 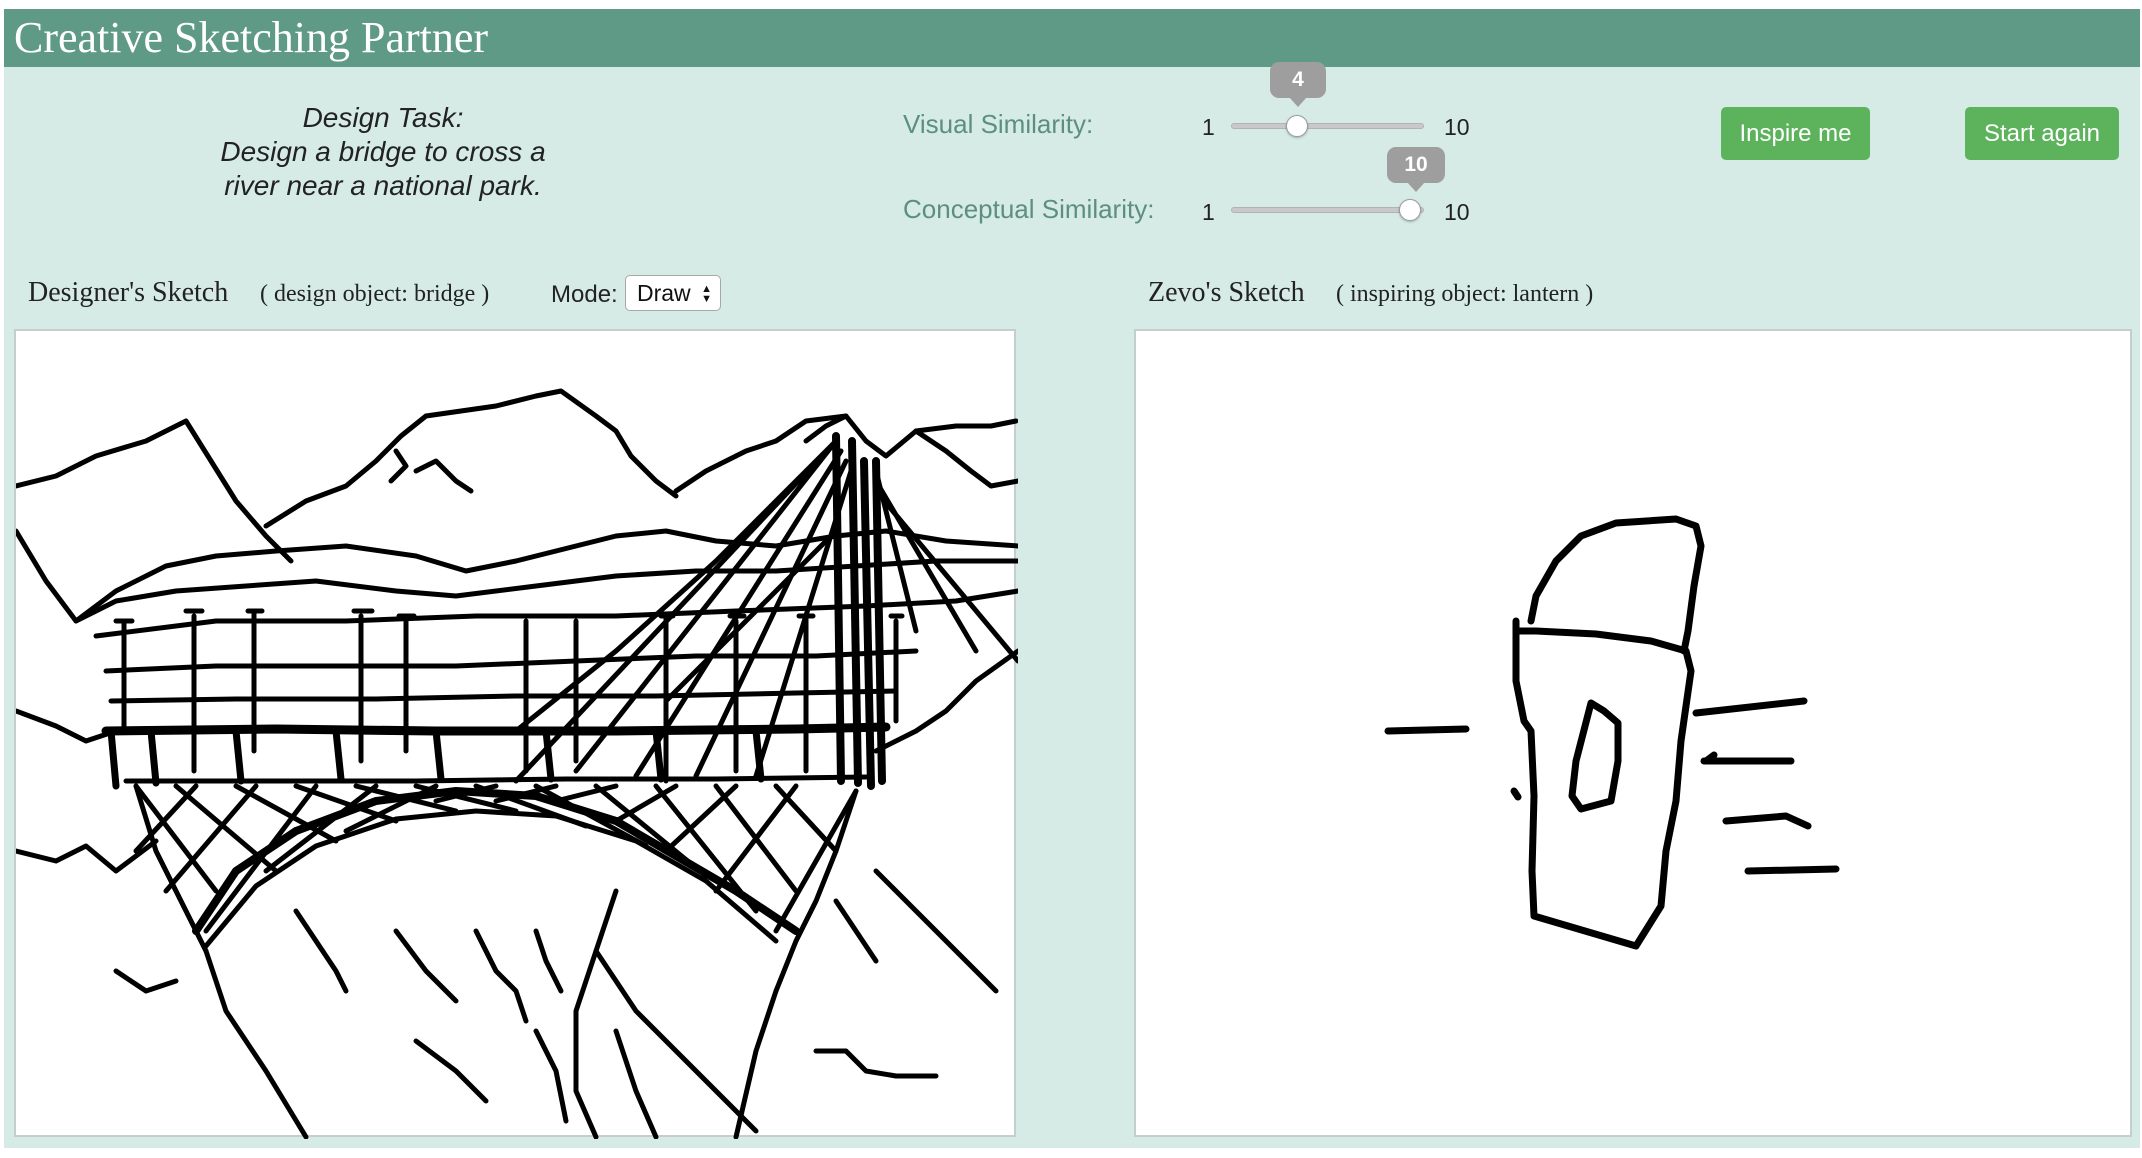 What do you see at coordinates (1072, 38) in the screenshot?
I see `title-bar: Creative Sketching Partner` at bounding box center [1072, 38].